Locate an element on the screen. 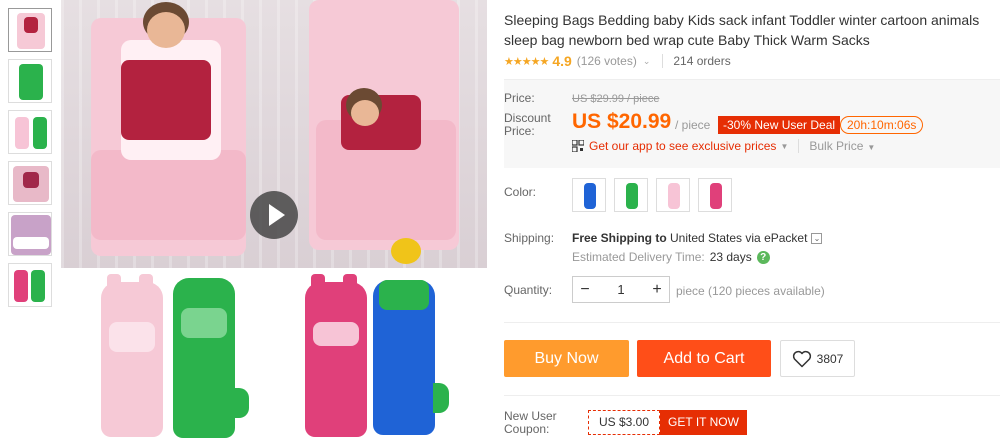 The width and height of the screenshot is (1000, 443). shipping-label: Shipping: is located at coordinates (529, 238).